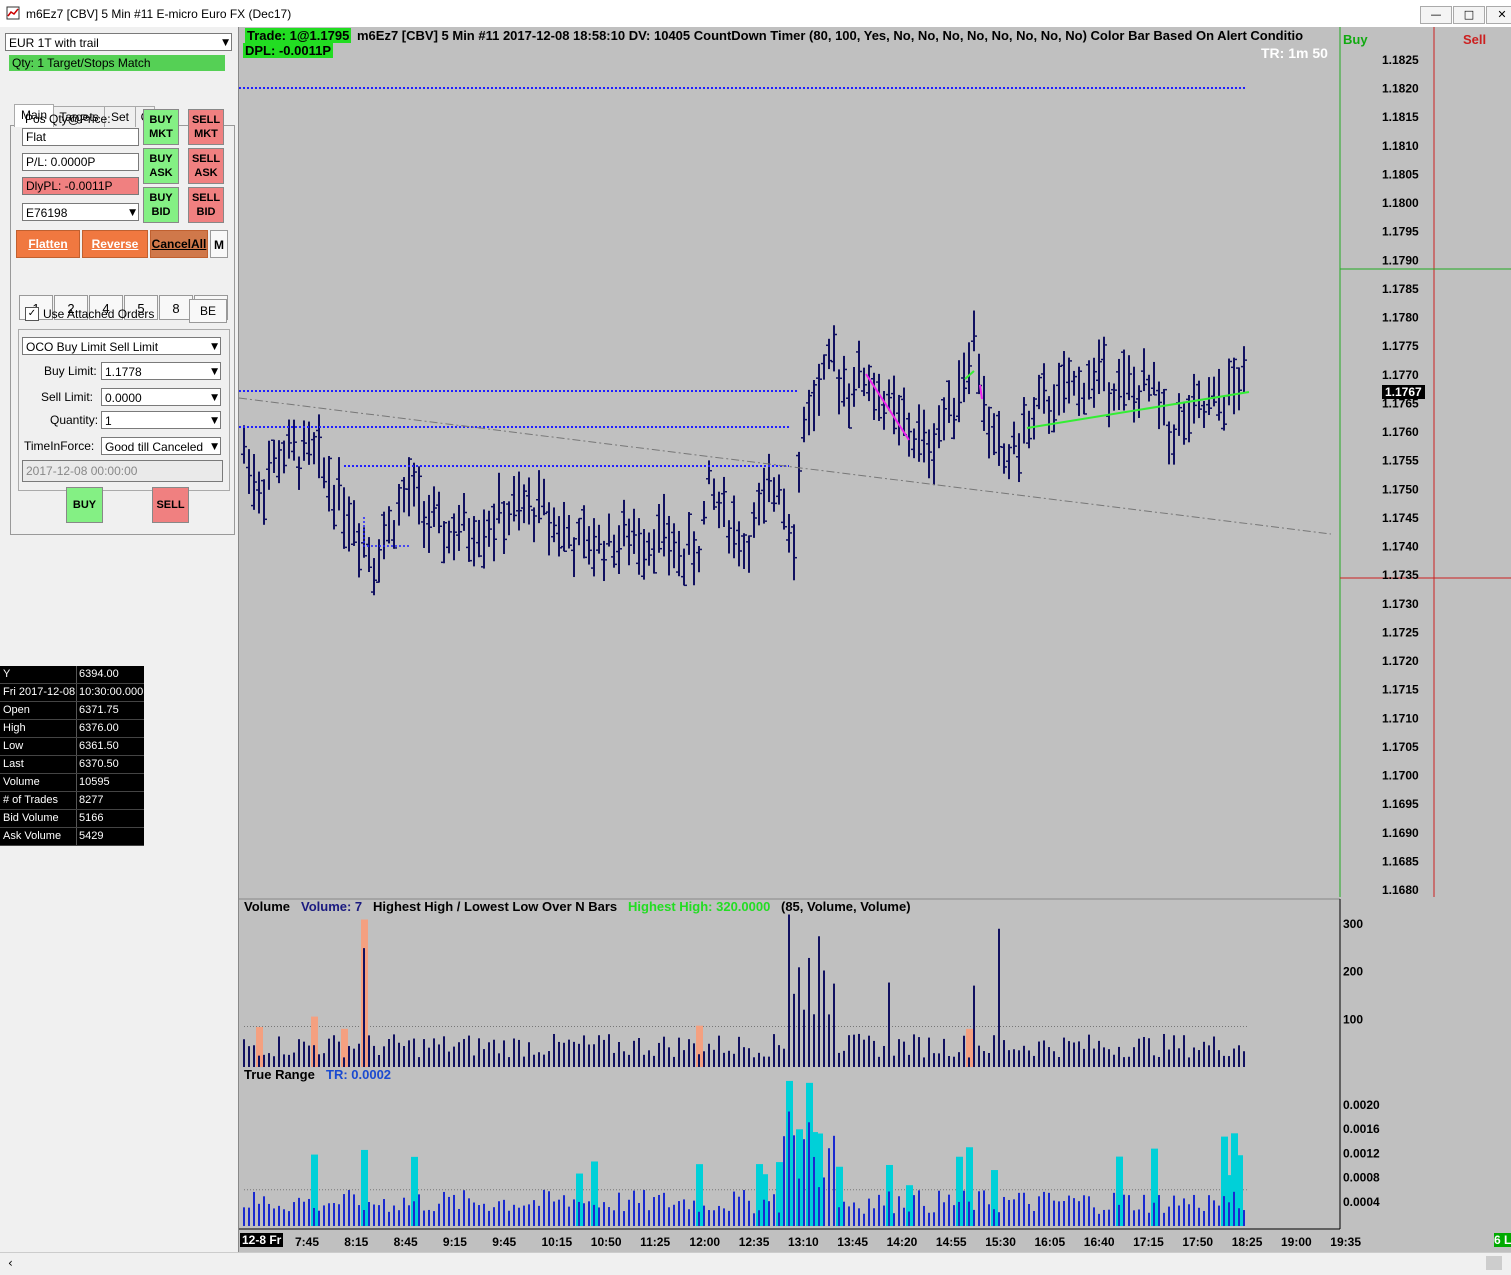 The image size is (1511, 1275). What do you see at coordinates (72, 729) in the screenshot?
I see `data-window-row: High 6376.00` at bounding box center [72, 729].